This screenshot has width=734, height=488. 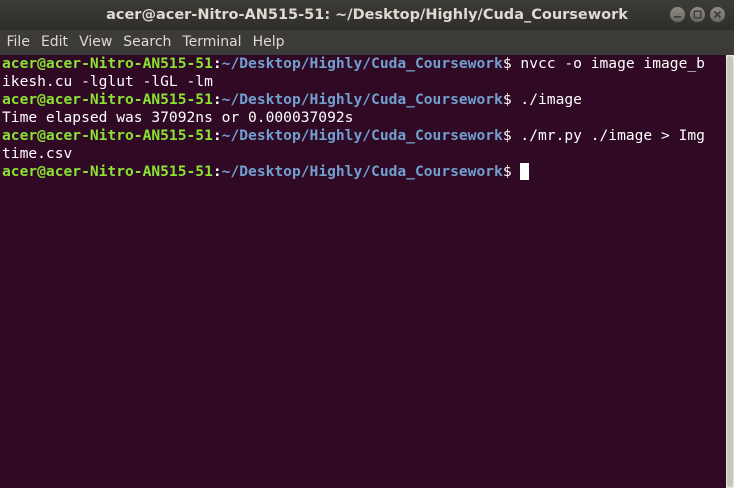 I want to click on menu-view: View, so click(x=96, y=42).